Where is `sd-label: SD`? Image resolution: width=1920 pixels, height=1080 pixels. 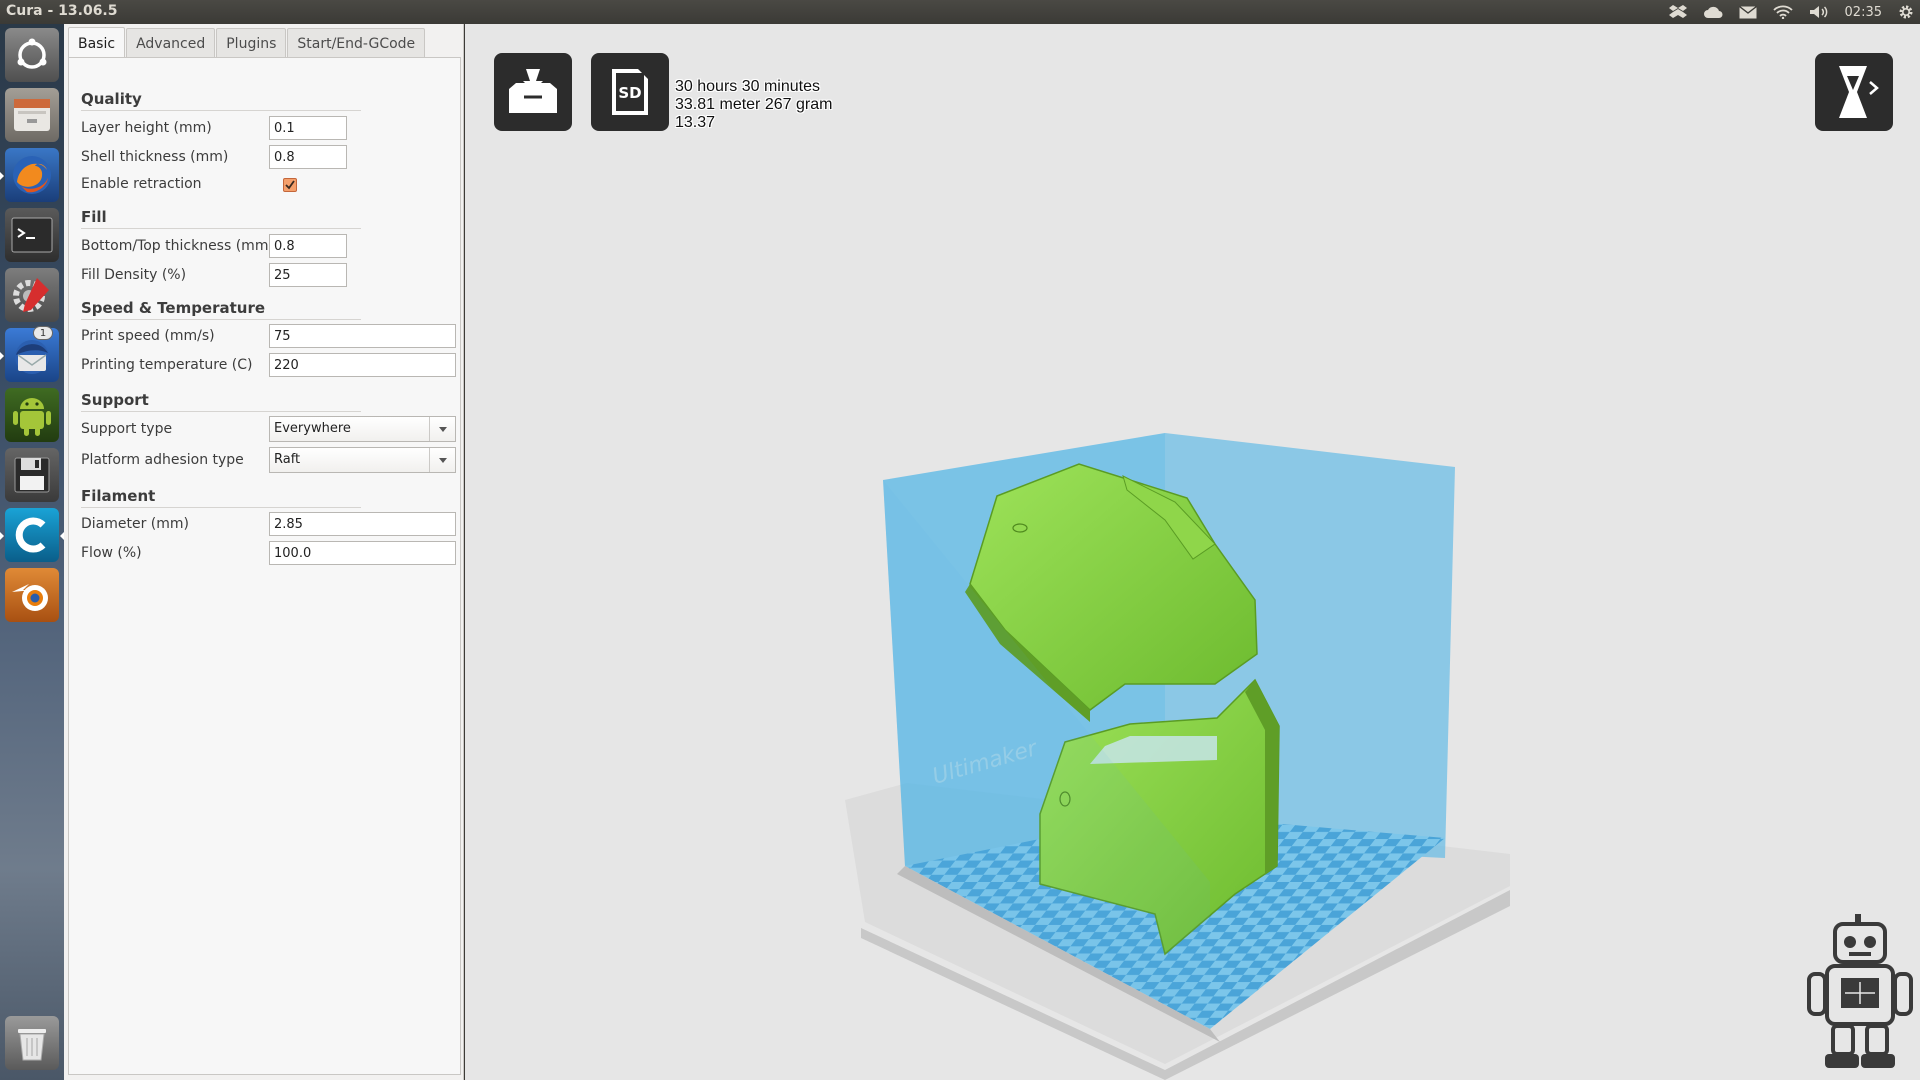
sd-label: SD is located at coordinates (629, 93).